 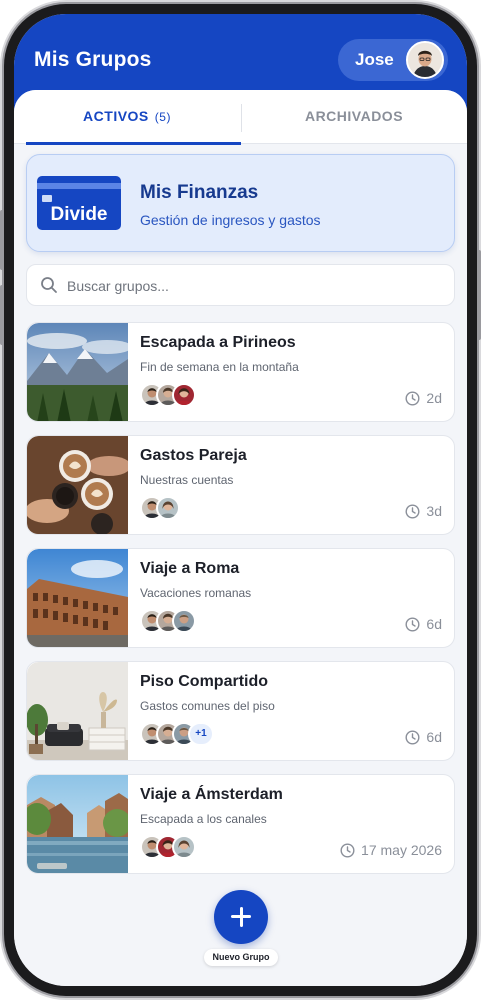 What do you see at coordinates (201, 734) in the screenshot?
I see `extra-members-badge: +1` at bounding box center [201, 734].